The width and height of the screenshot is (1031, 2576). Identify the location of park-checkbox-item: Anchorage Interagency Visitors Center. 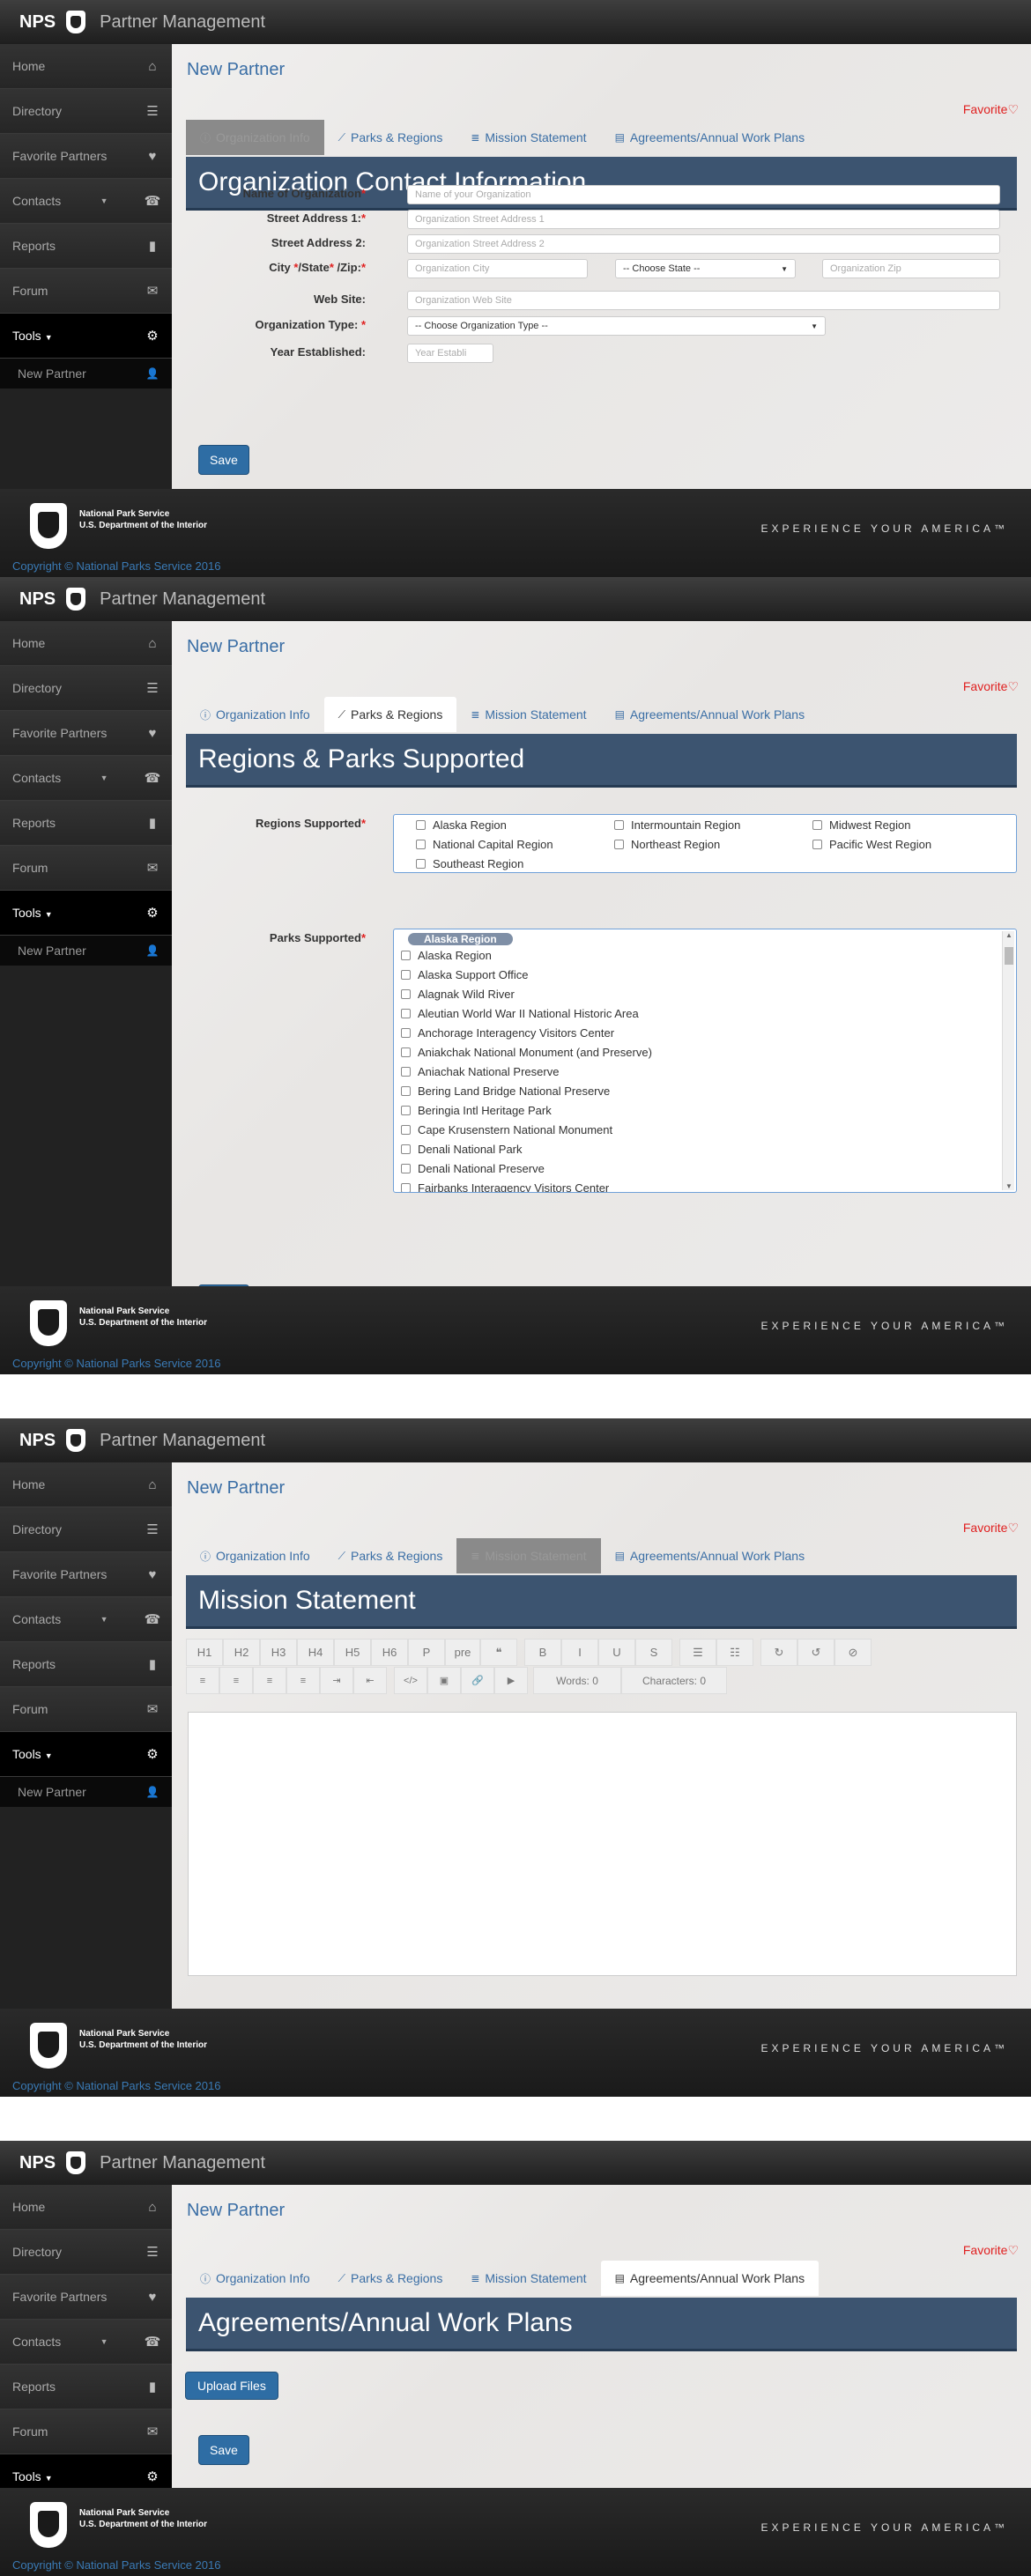
(507, 1033).